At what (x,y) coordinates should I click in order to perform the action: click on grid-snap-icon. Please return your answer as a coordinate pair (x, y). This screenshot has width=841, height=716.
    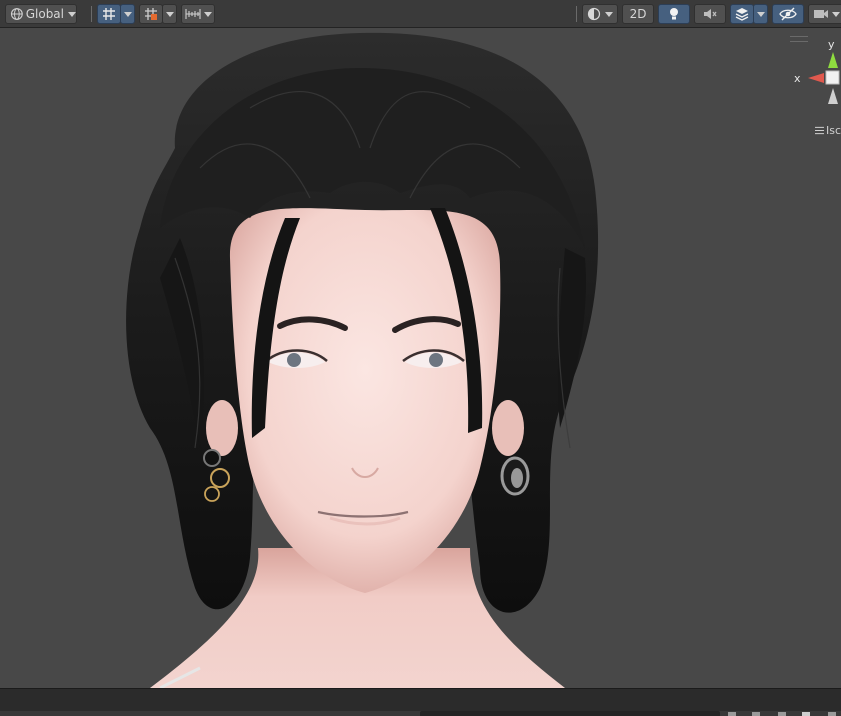
    Looking at the image, I should click on (109, 14).